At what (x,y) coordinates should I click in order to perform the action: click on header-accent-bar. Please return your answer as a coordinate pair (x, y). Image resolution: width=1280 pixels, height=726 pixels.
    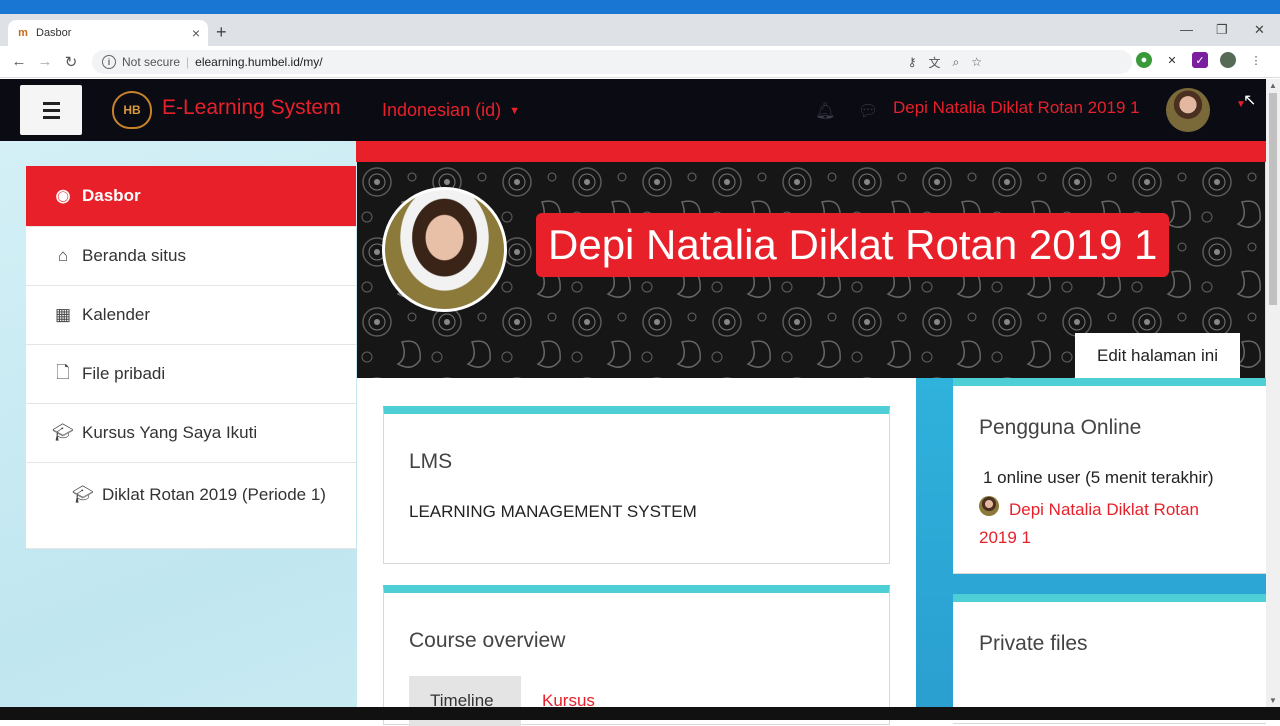
    Looking at the image, I should click on (811, 151).